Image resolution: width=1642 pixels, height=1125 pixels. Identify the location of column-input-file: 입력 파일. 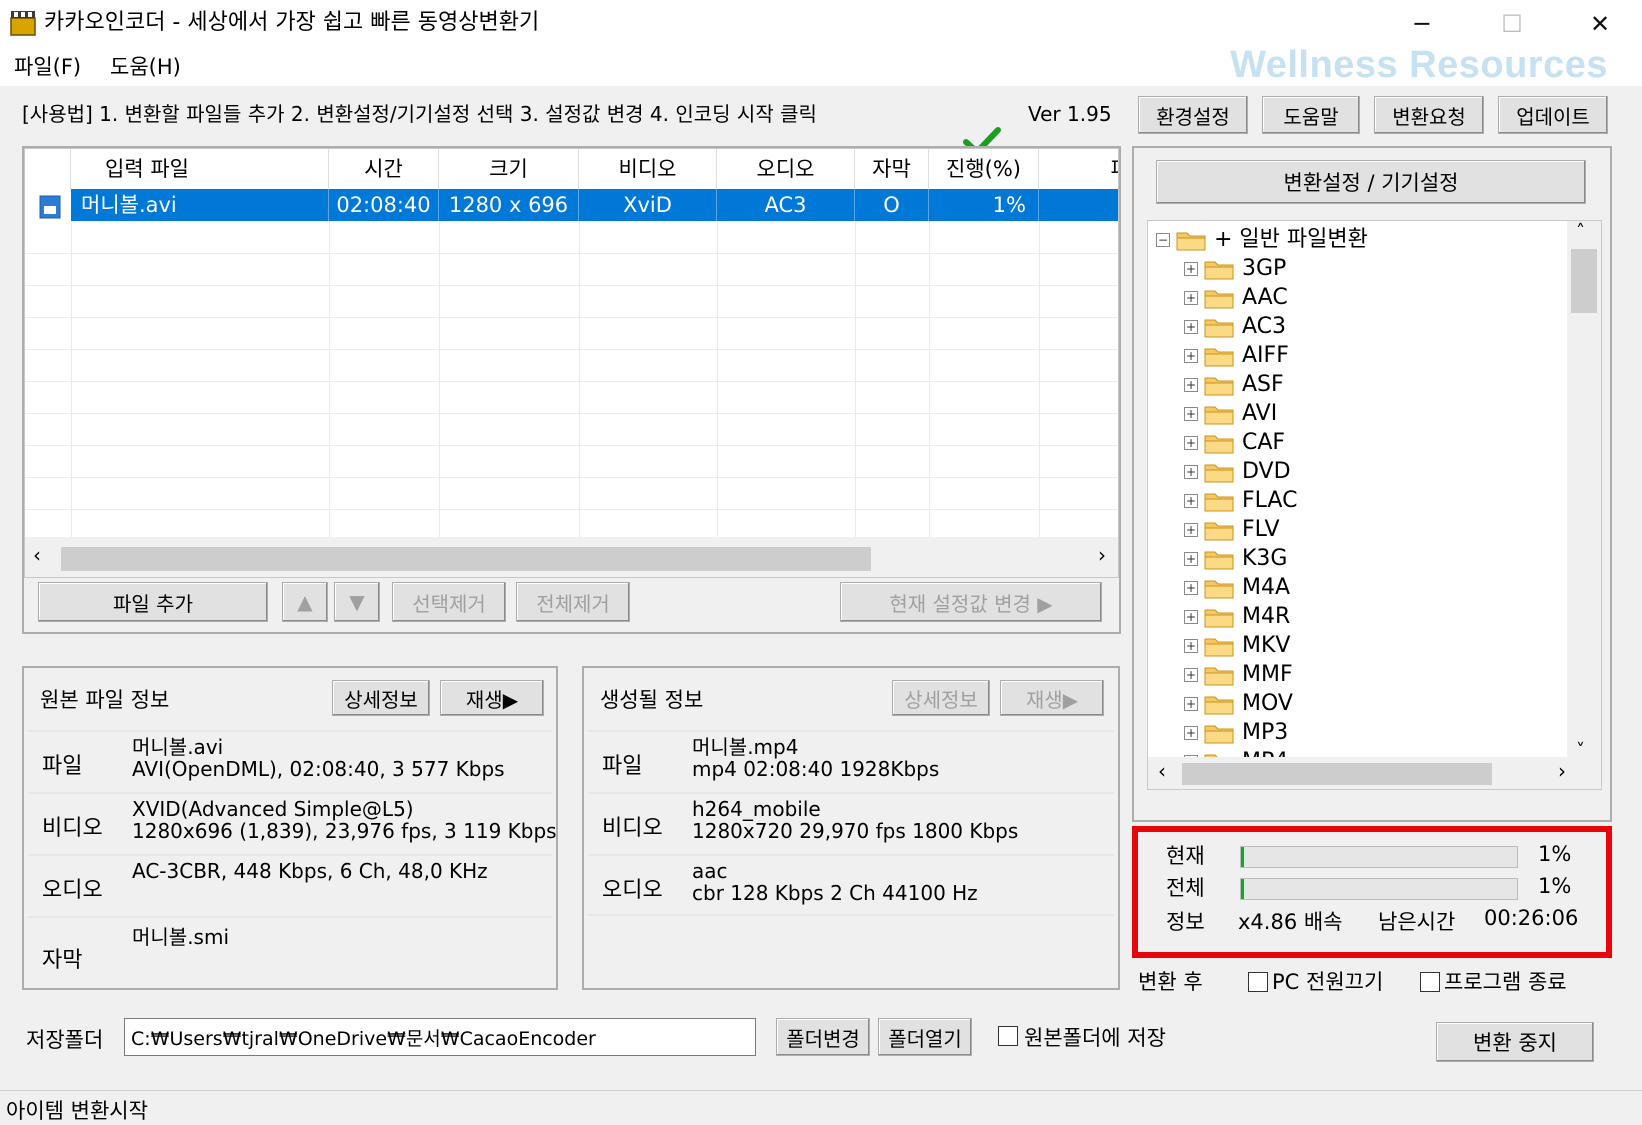
(200, 169).